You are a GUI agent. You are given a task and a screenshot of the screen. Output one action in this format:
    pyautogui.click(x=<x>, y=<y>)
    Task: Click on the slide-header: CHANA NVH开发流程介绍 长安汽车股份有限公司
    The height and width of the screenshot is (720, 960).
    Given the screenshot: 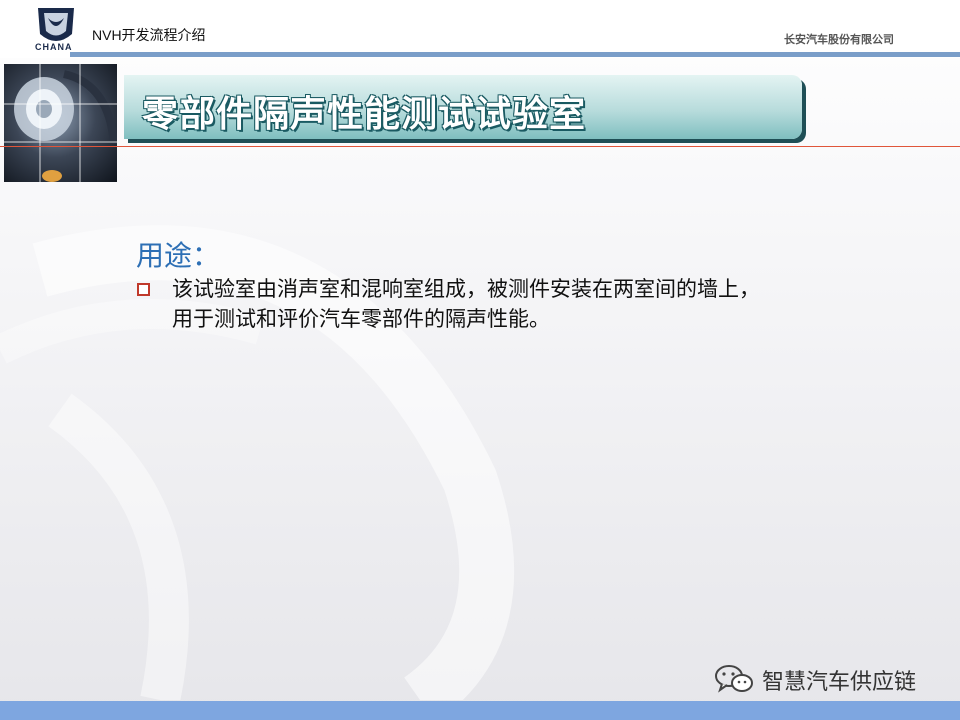 What is the action you would take?
    pyautogui.click(x=480, y=29)
    